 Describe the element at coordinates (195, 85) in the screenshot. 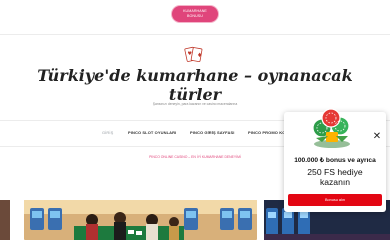

I see `site-title: Türkiye'de kumarhane – oynanacak türler` at that location.